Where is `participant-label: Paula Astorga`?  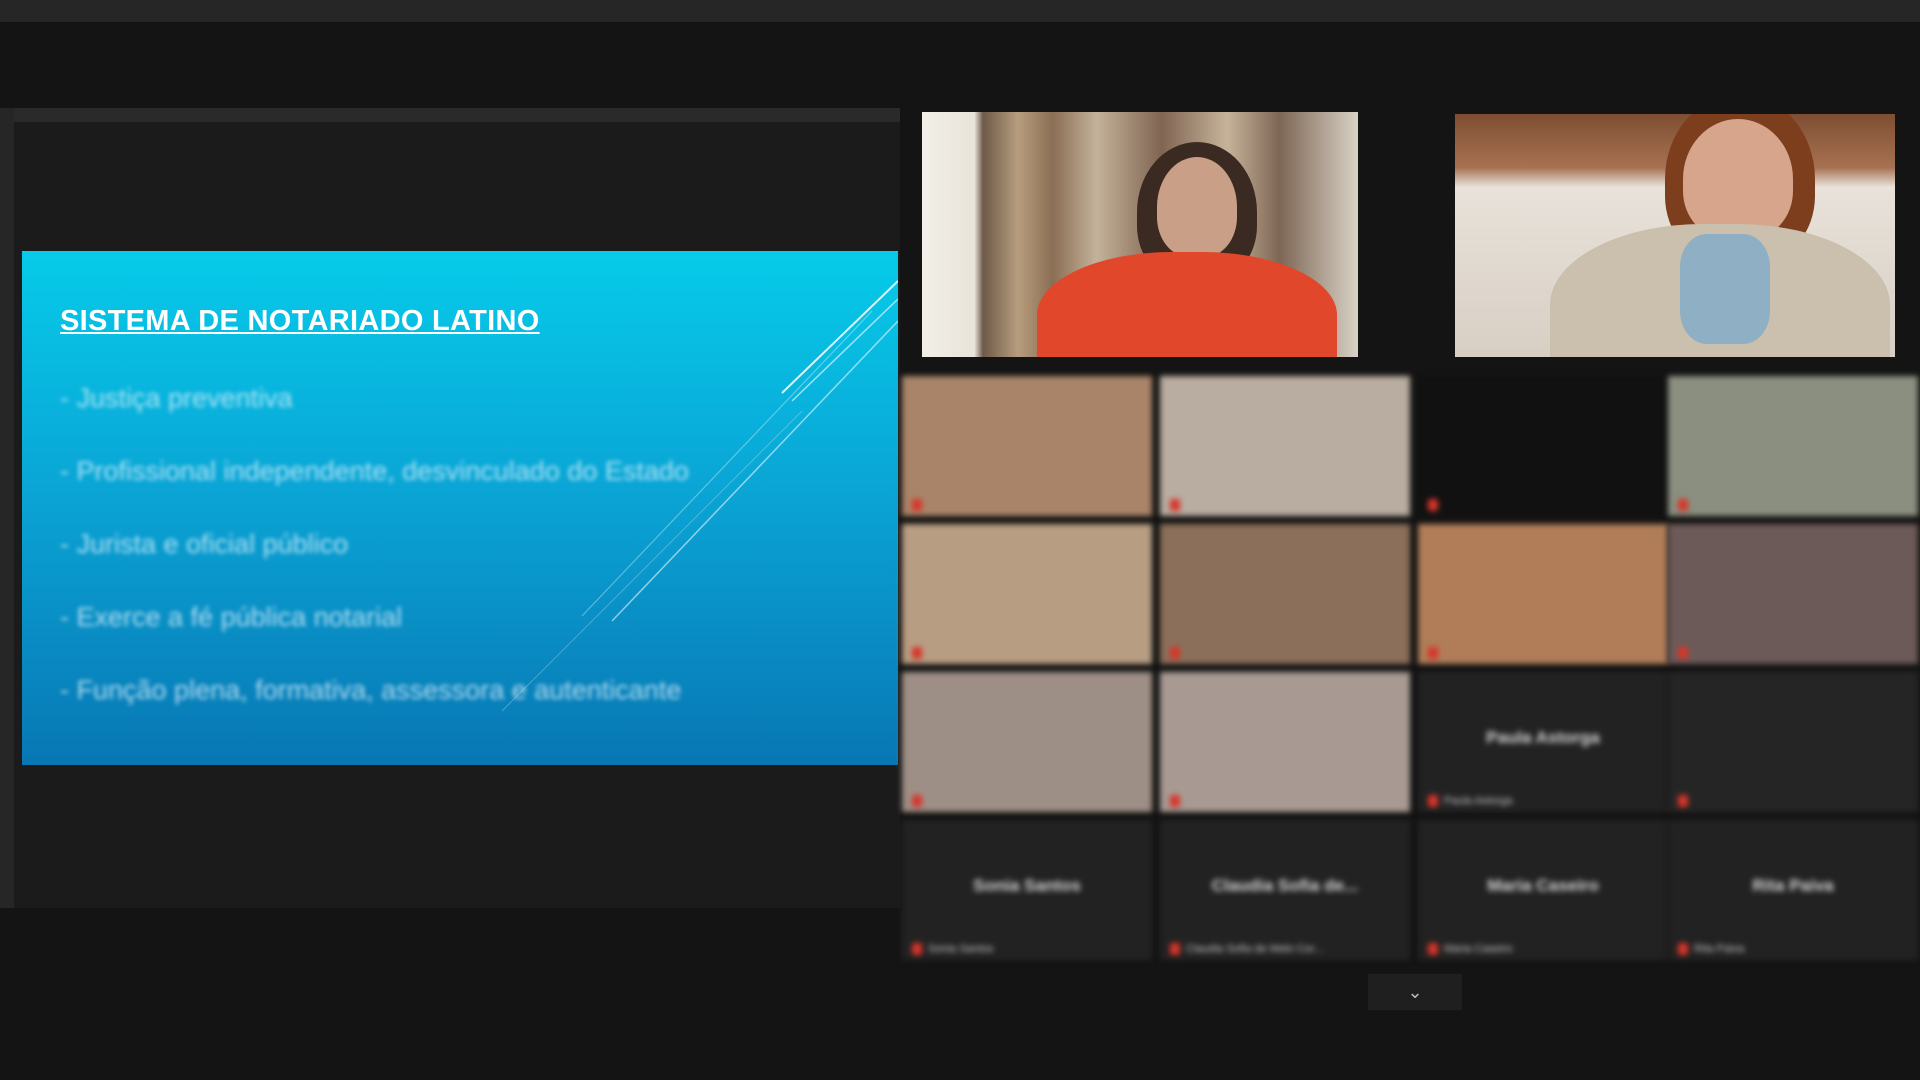
participant-label: Paula Astorga is located at coordinates (1470, 801).